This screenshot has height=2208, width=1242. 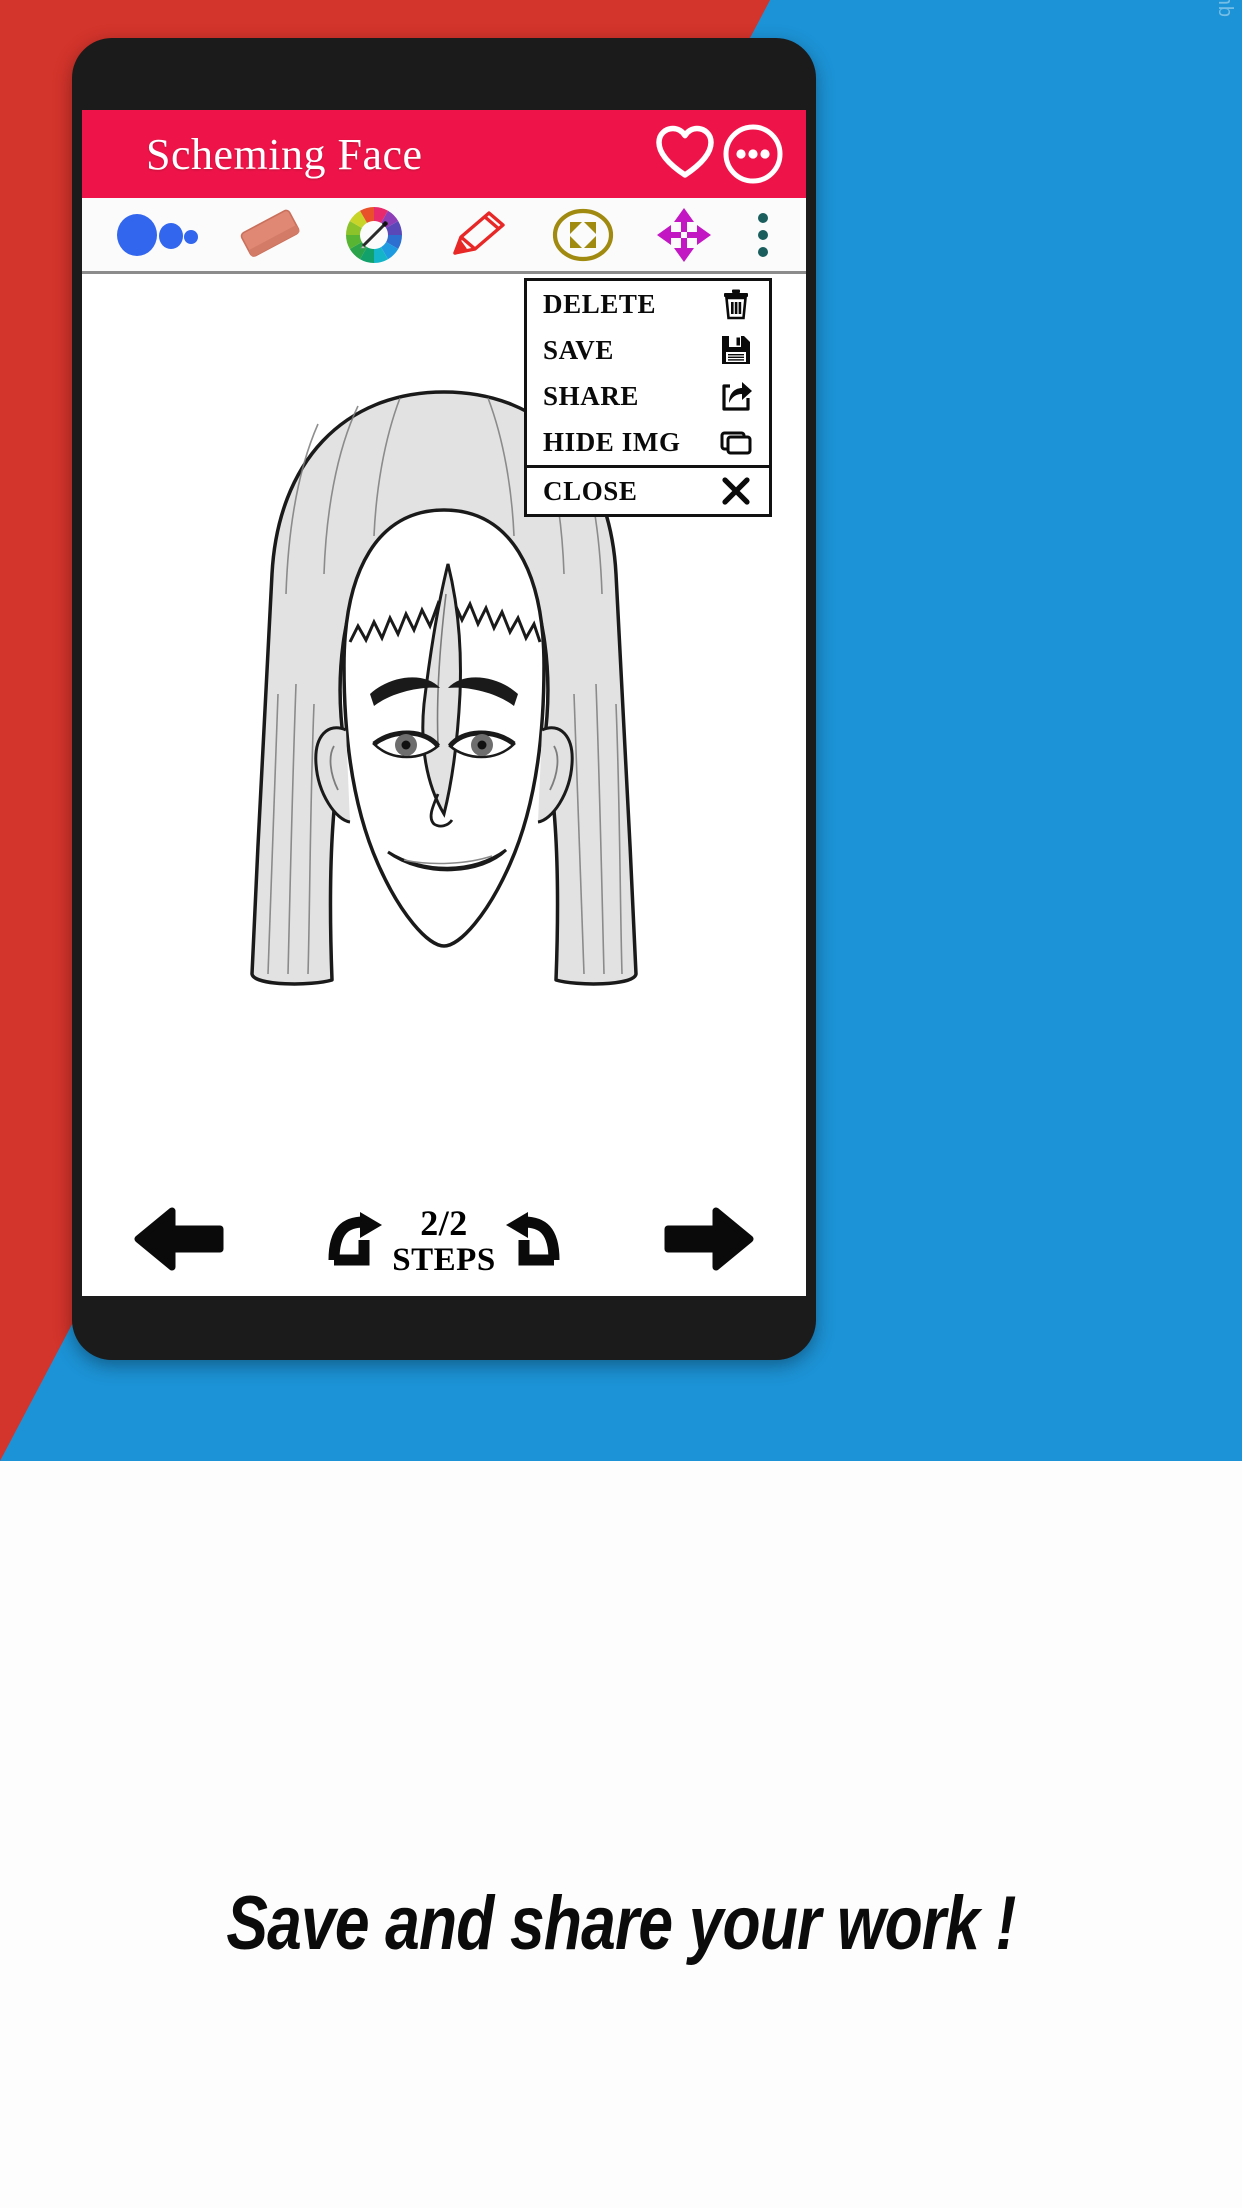 I want to click on floppy-disk-icon, so click(x=736, y=350).